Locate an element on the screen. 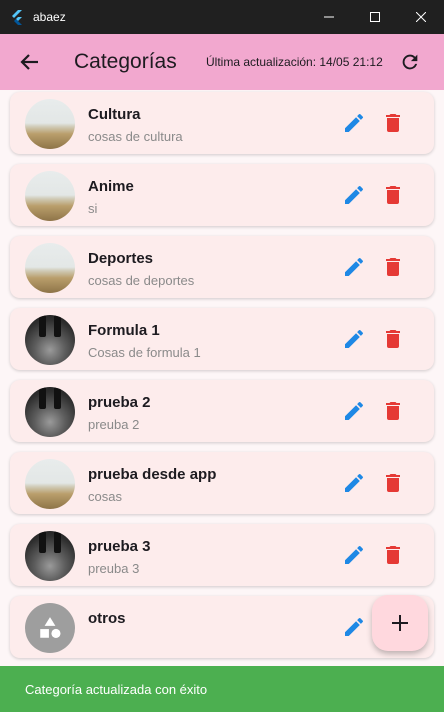  add-category-button is located at coordinates (400, 623).